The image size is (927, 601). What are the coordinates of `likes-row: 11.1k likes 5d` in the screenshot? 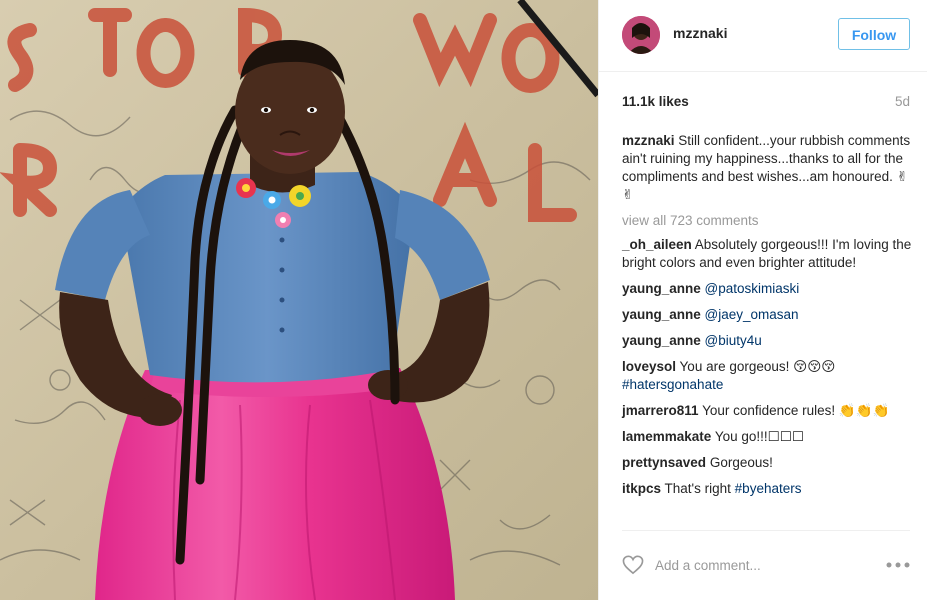 It's located at (766, 103).